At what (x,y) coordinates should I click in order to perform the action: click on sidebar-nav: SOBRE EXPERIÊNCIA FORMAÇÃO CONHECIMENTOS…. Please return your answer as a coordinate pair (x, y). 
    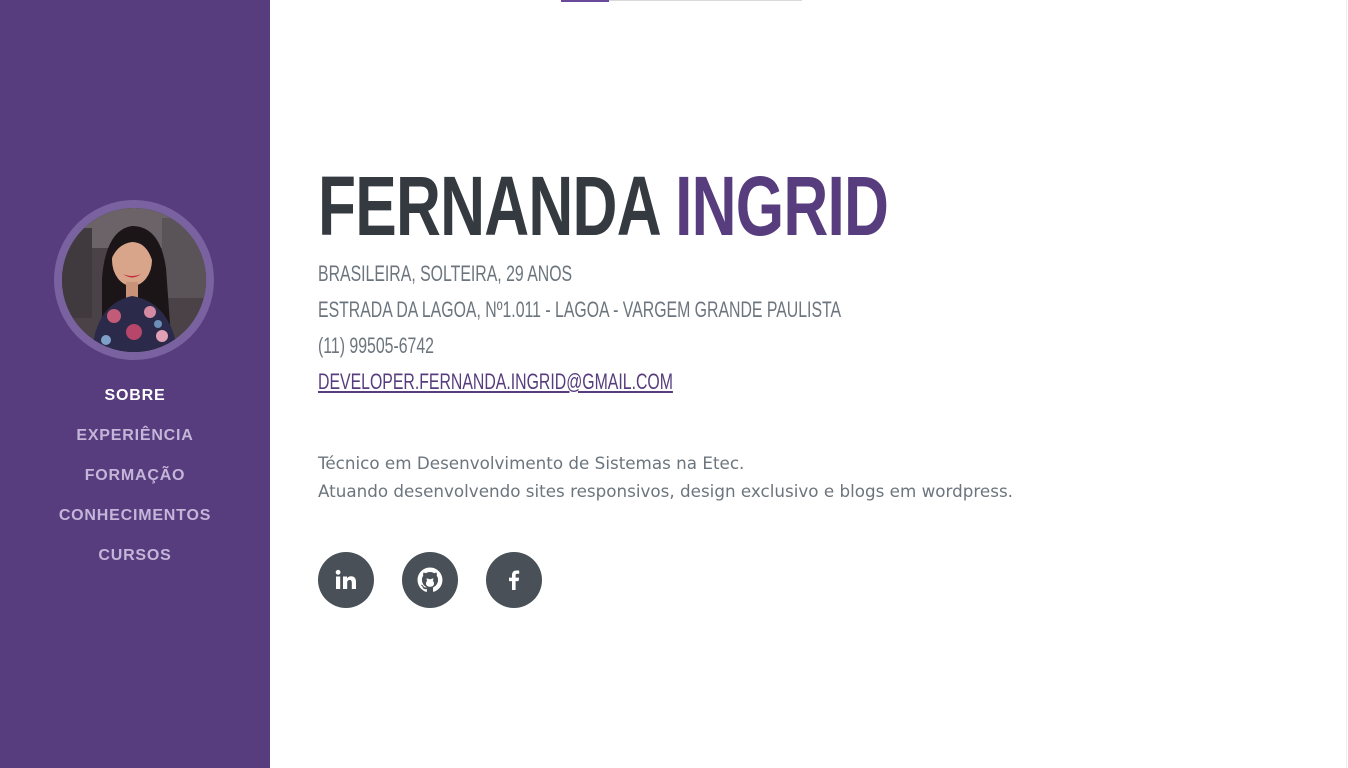
    Looking at the image, I should click on (135, 483).